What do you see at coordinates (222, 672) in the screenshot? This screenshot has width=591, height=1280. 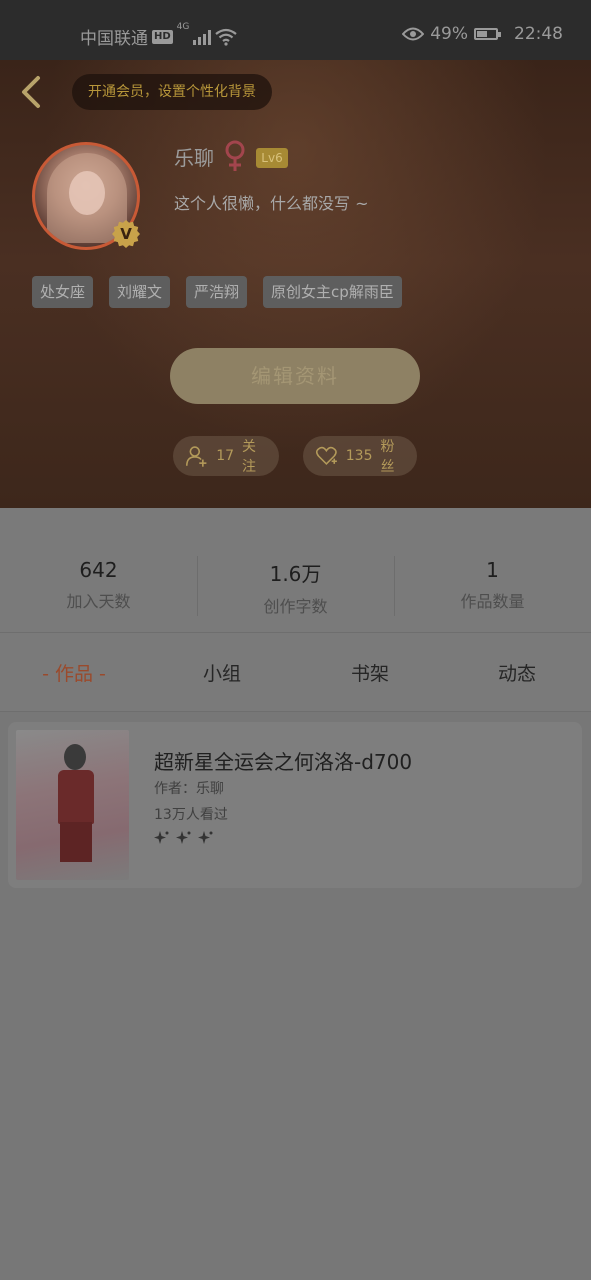 I see `tab-groups: 小组` at bounding box center [222, 672].